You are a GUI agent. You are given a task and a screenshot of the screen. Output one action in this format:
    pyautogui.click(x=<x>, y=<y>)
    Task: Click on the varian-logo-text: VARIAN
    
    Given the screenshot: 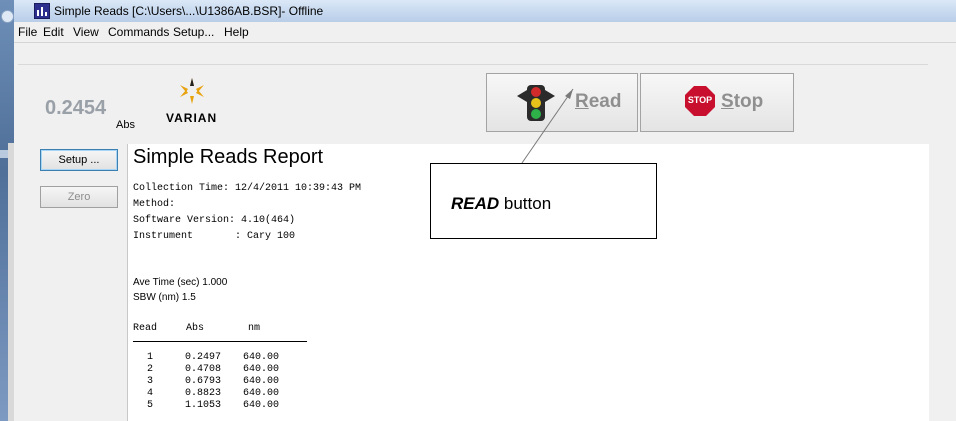 What is the action you would take?
    pyautogui.click(x=192, y=118)
    